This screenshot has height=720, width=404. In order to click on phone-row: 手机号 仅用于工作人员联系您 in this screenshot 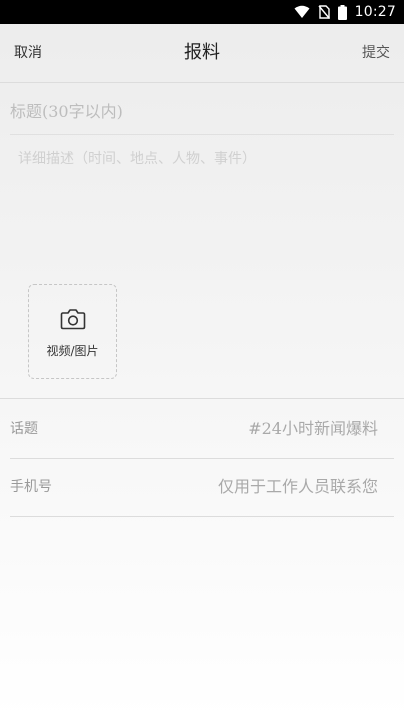, I will do `click(202, 487)`.